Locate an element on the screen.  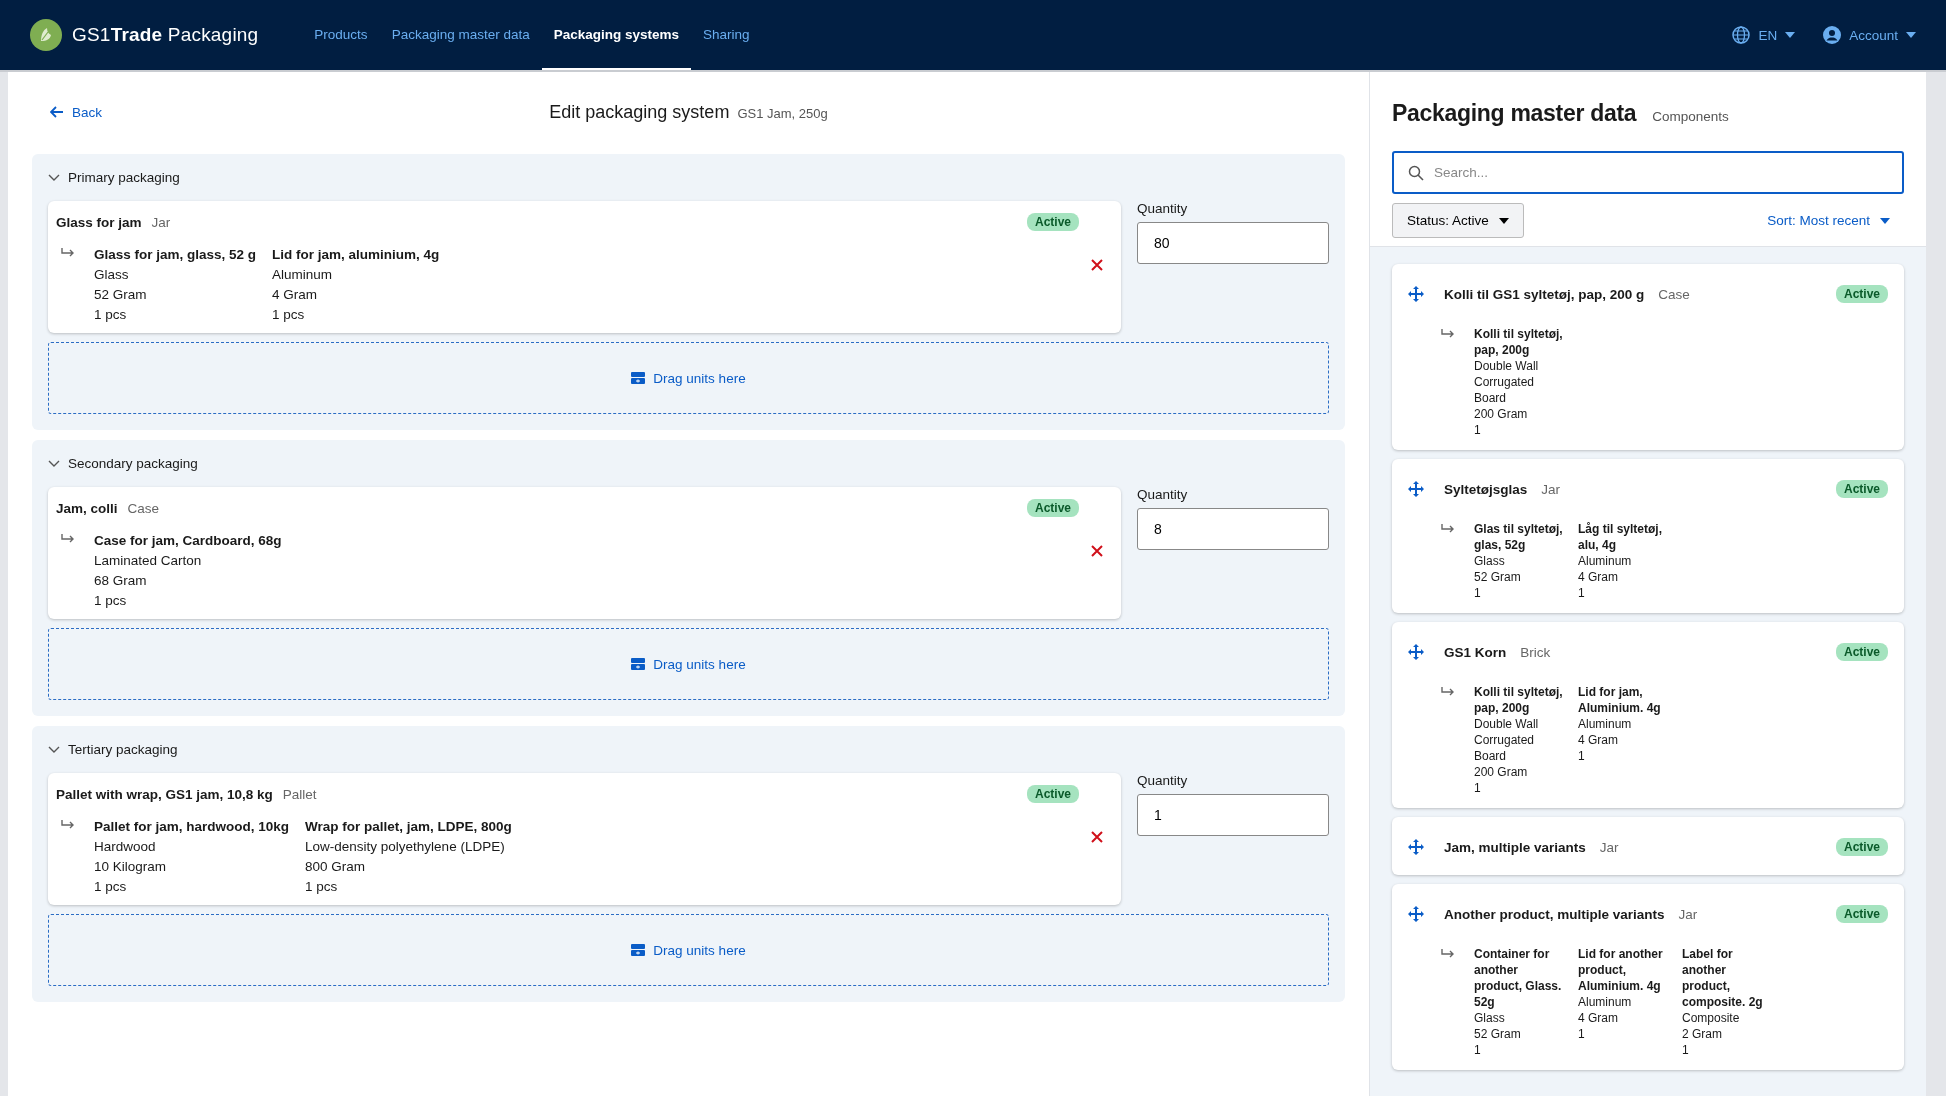
component-card-title: Jam, multiple variants is located at coordinates (1515, 847).